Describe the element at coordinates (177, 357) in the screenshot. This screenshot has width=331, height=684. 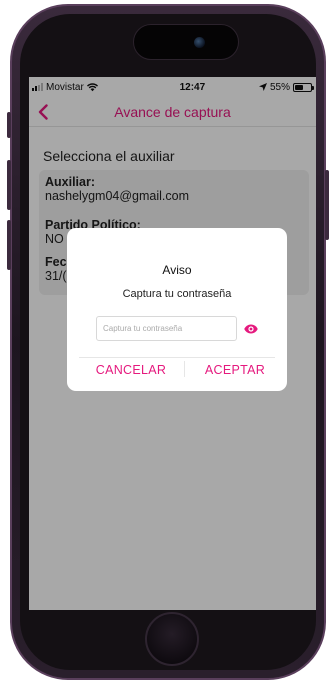
I see `dialog-divider` at that location.